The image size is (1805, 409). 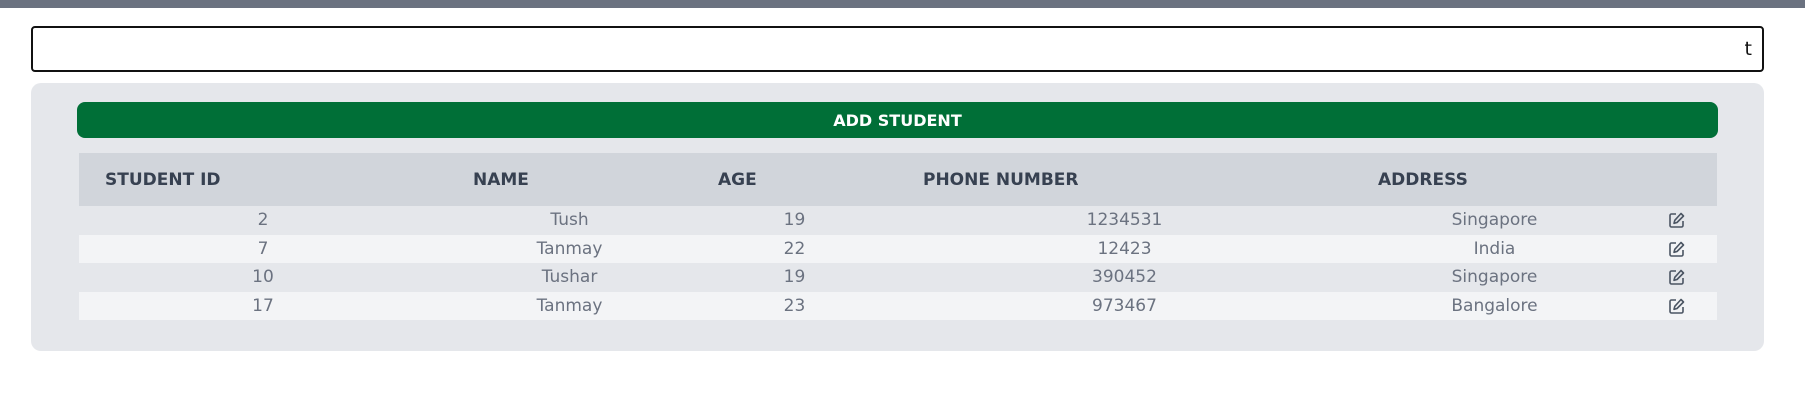 What do you see at coordinates (1124, 277) in the screenshot?
I see `cell-phone: 390452` at bounding box center [1124, 277].